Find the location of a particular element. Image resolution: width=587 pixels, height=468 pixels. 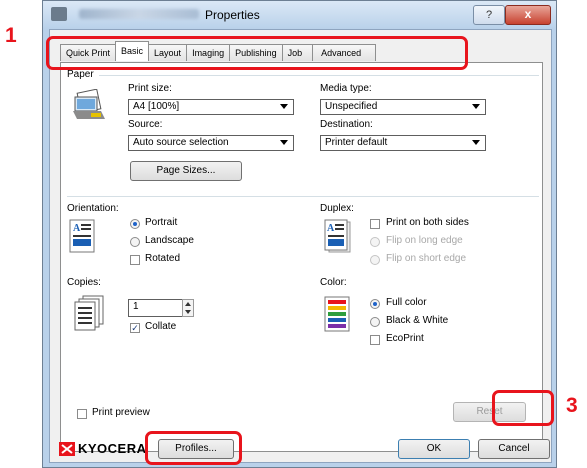

destination-label: Destination: is located at coordinates (346, 124).